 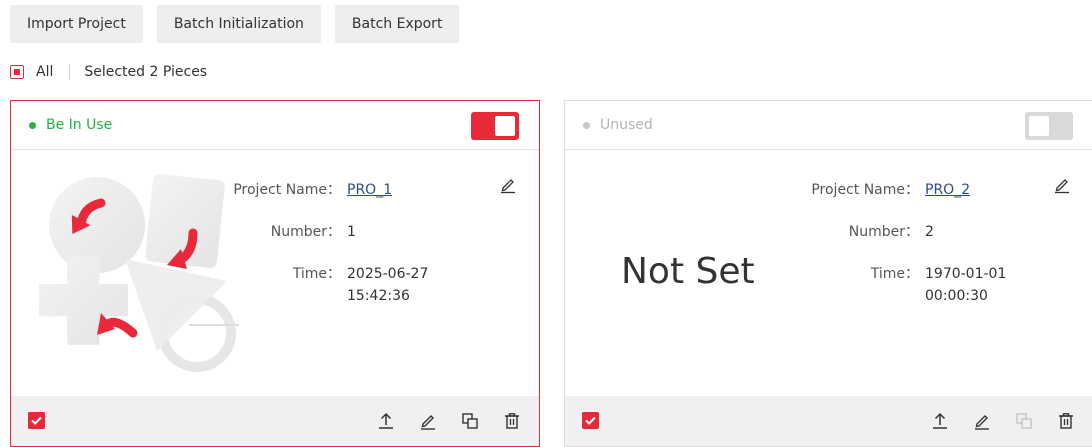 What do you see at coordinates (44, 72) in the screenshot?
I see `select-all-label: All` at bounding box center [44, 72].